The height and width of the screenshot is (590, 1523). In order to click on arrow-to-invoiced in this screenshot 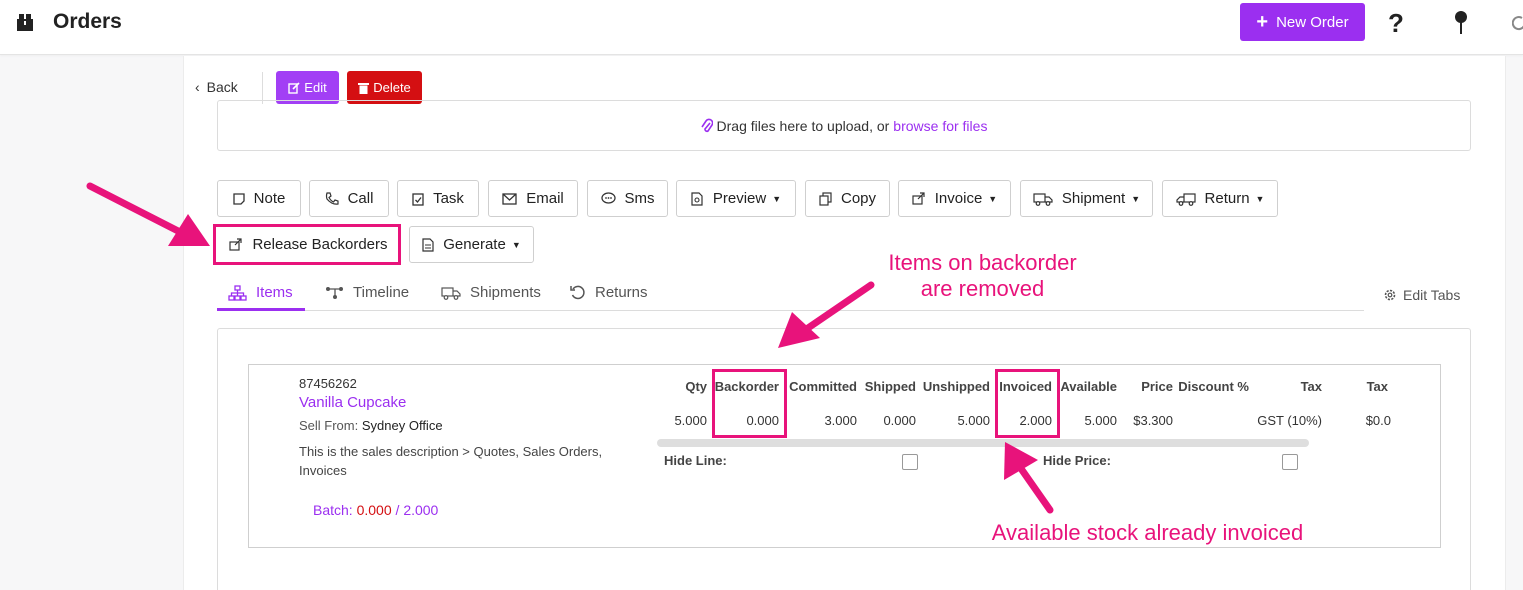, I will do `click(1036, 490)`.